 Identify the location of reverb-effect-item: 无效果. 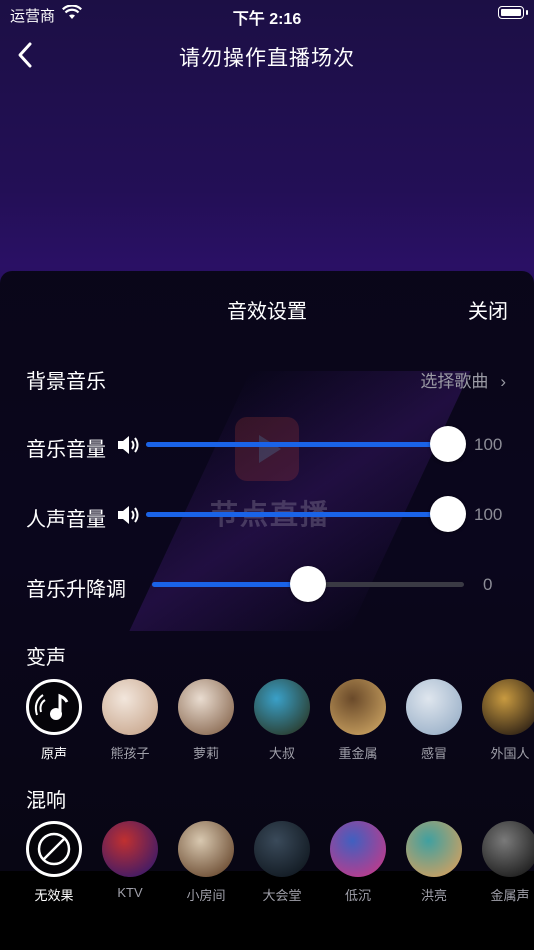
(54, 862).